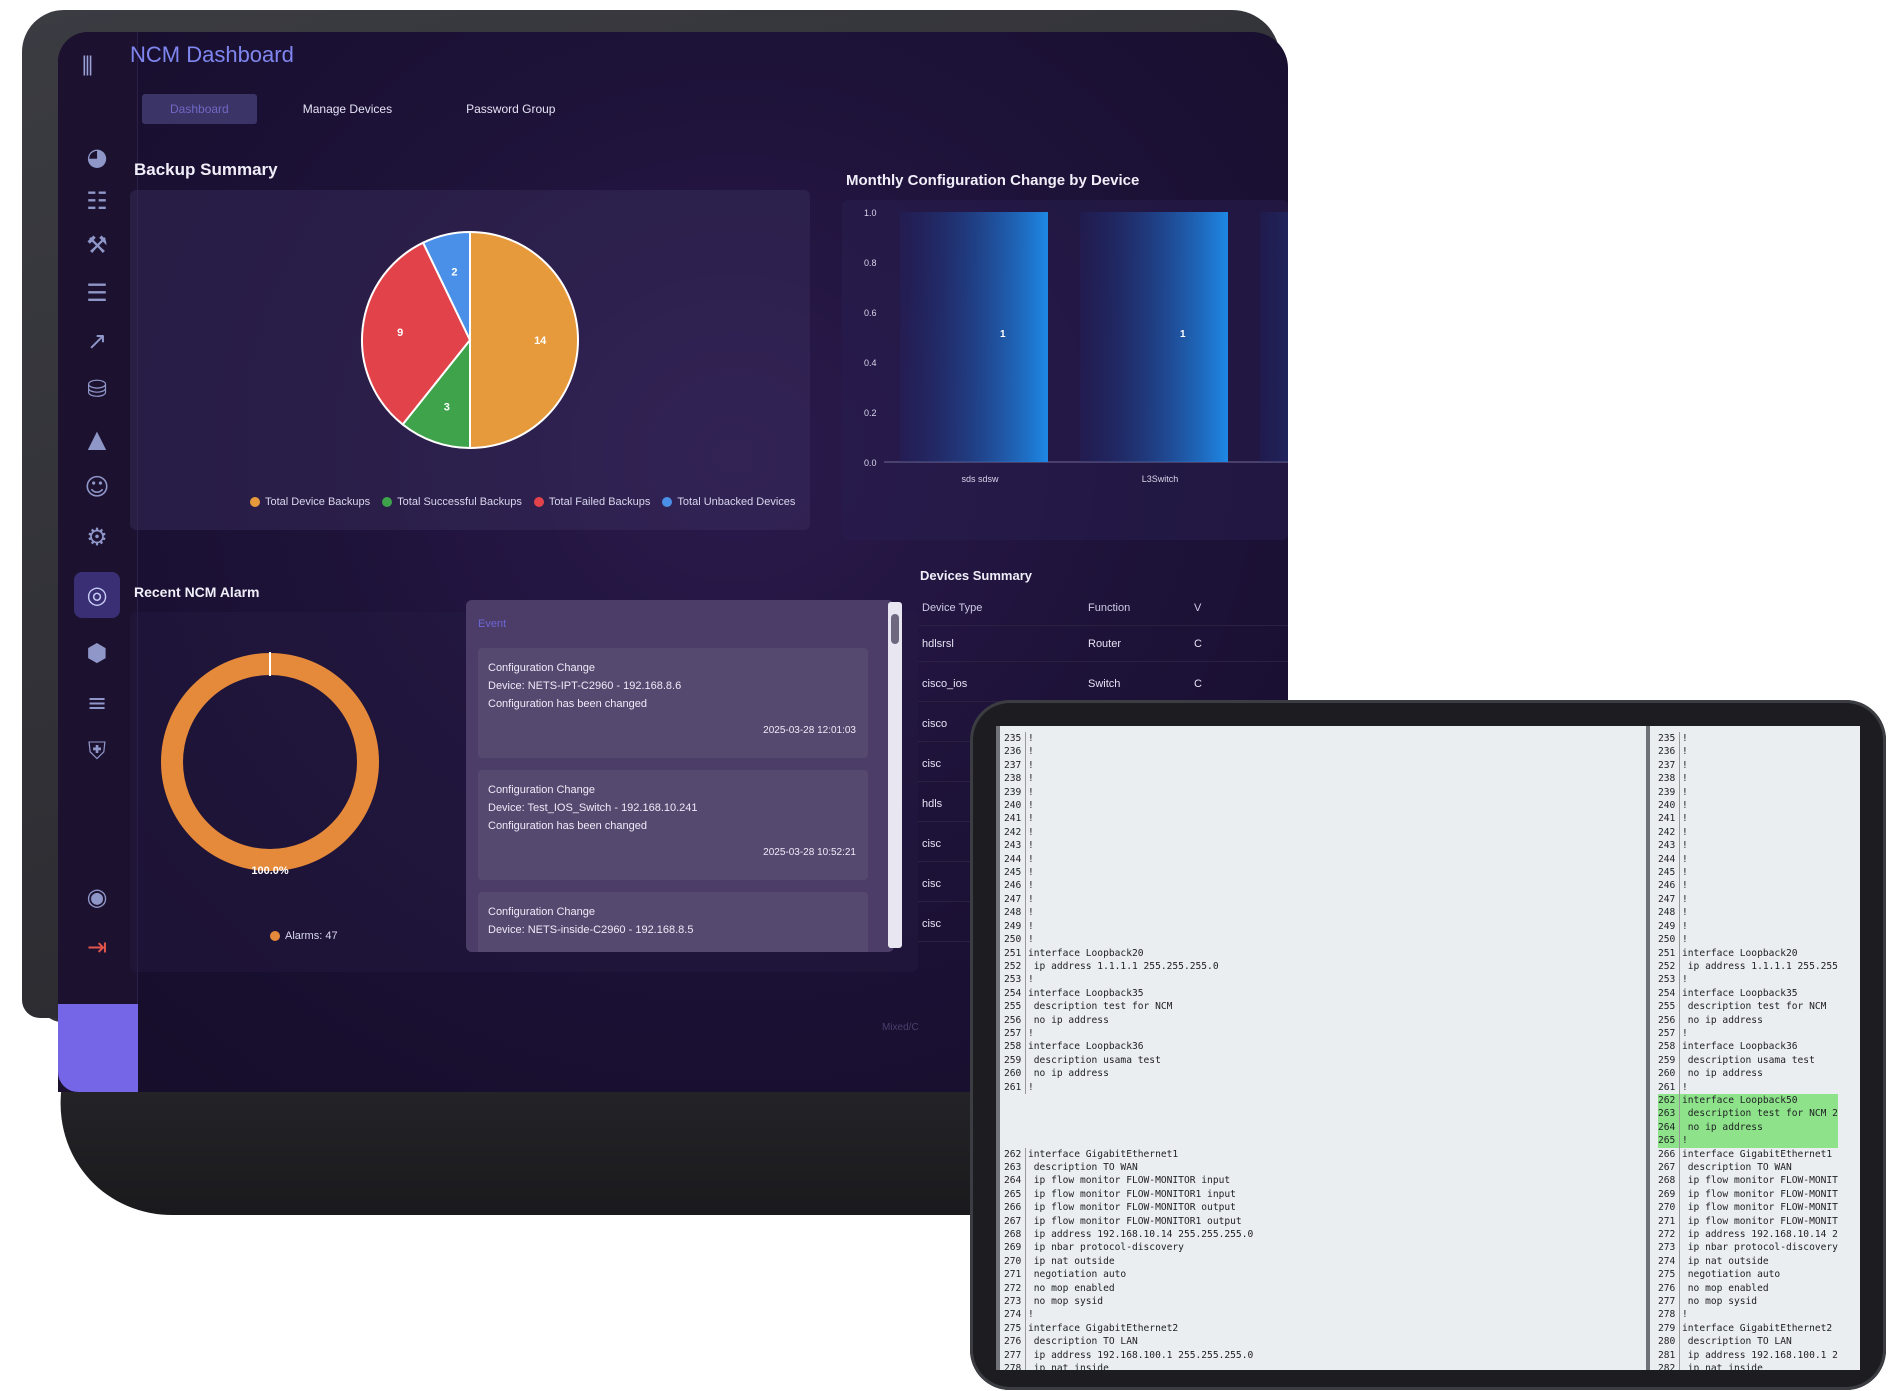 The height and width of the screenshot is (1391, 1890). Describe the element at coordinates (1065, 370) in the screenshot. I see `monthly-config-panel: 0.00.20.40.60.81.01sds sdsw1L3SwitchNET` at that location.